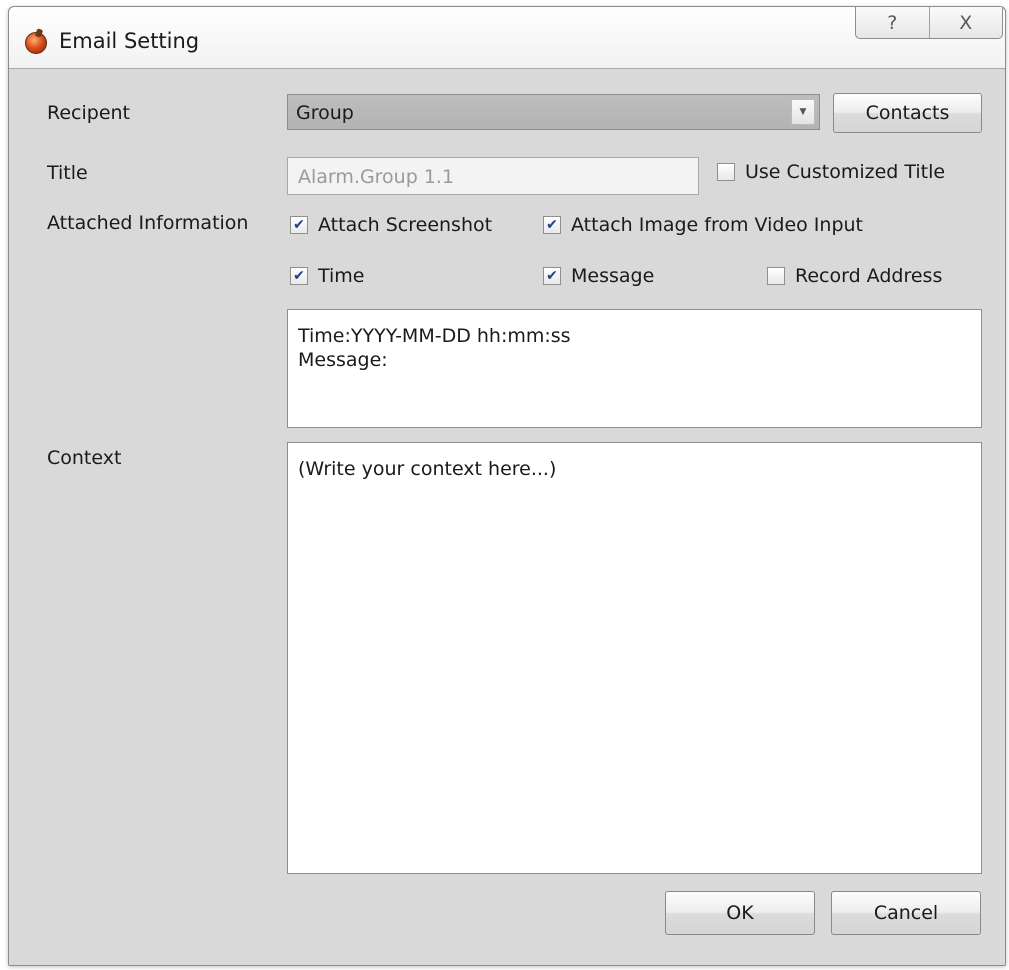  I want to click on caption-buttons: ? X, so click(929, 23).